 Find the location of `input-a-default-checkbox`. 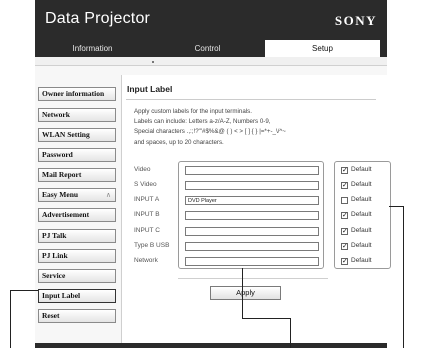

input-a-default-checkbox is located at coordinates (344, 200).